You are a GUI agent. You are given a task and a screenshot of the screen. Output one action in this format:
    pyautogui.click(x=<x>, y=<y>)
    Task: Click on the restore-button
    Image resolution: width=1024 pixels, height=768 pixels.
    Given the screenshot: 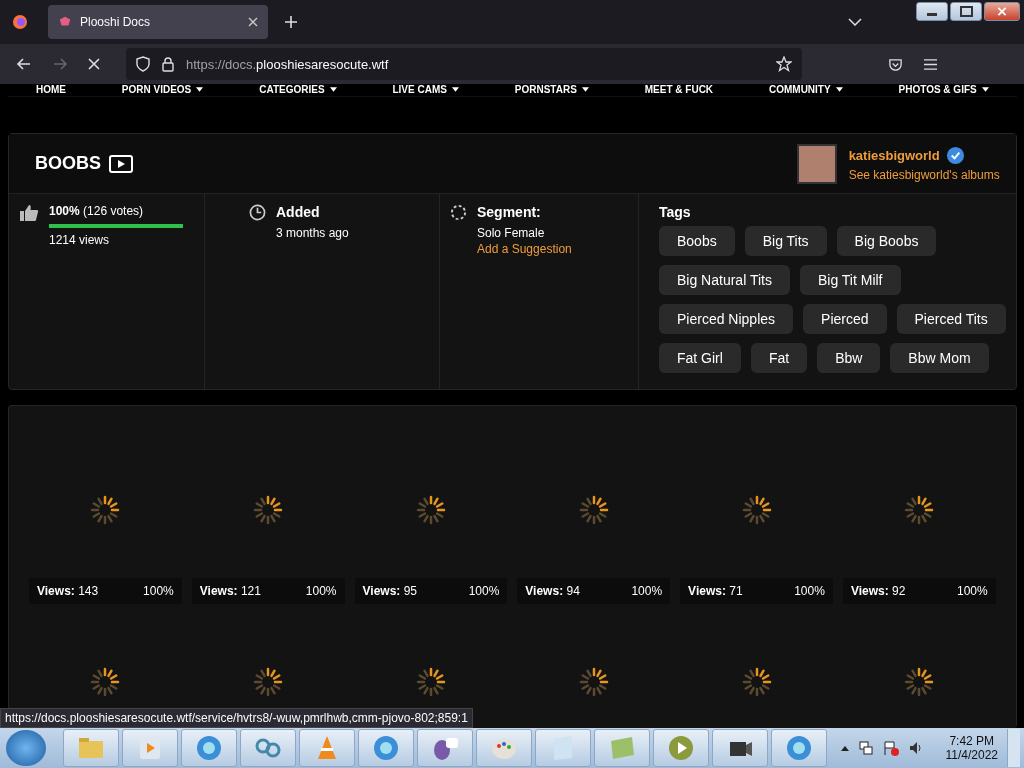 What is the action you would take?
    pyautogui.click(x=966, y=11)
    